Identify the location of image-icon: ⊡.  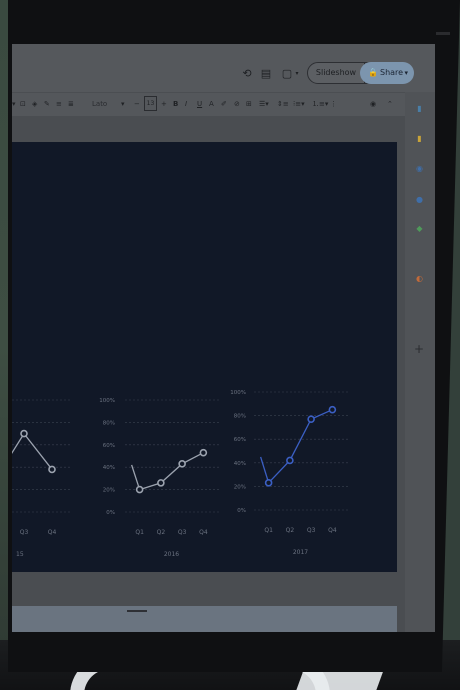
(23, 104).